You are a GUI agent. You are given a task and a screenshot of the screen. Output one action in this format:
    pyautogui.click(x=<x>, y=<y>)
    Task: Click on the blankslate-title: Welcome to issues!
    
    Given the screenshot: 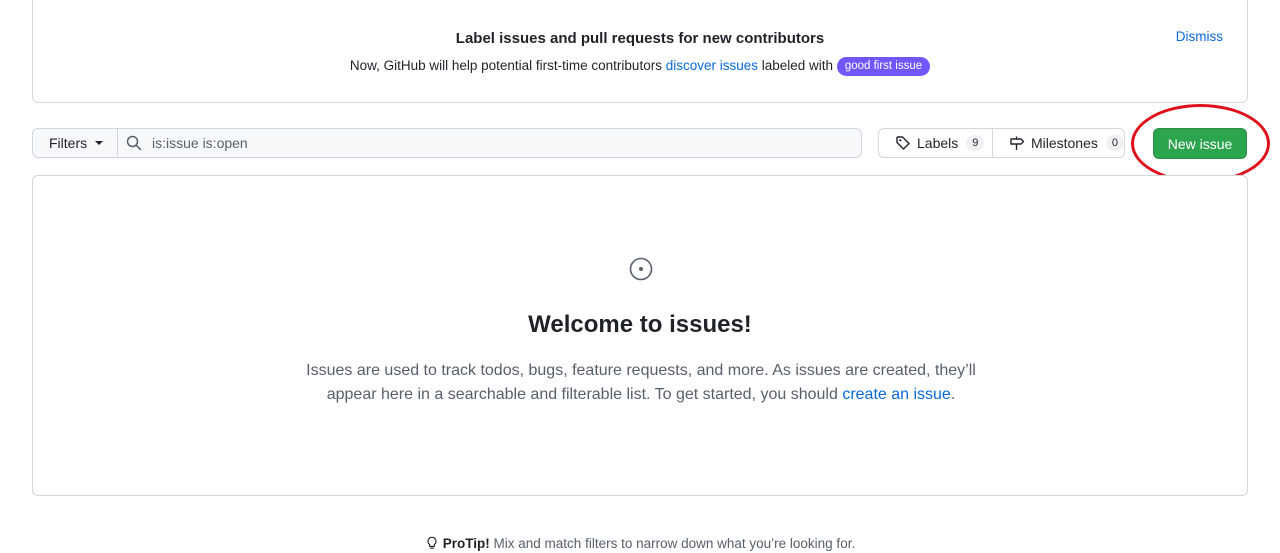 What is the action you would take?
    pyautogui.click(x=640, y=324)
    